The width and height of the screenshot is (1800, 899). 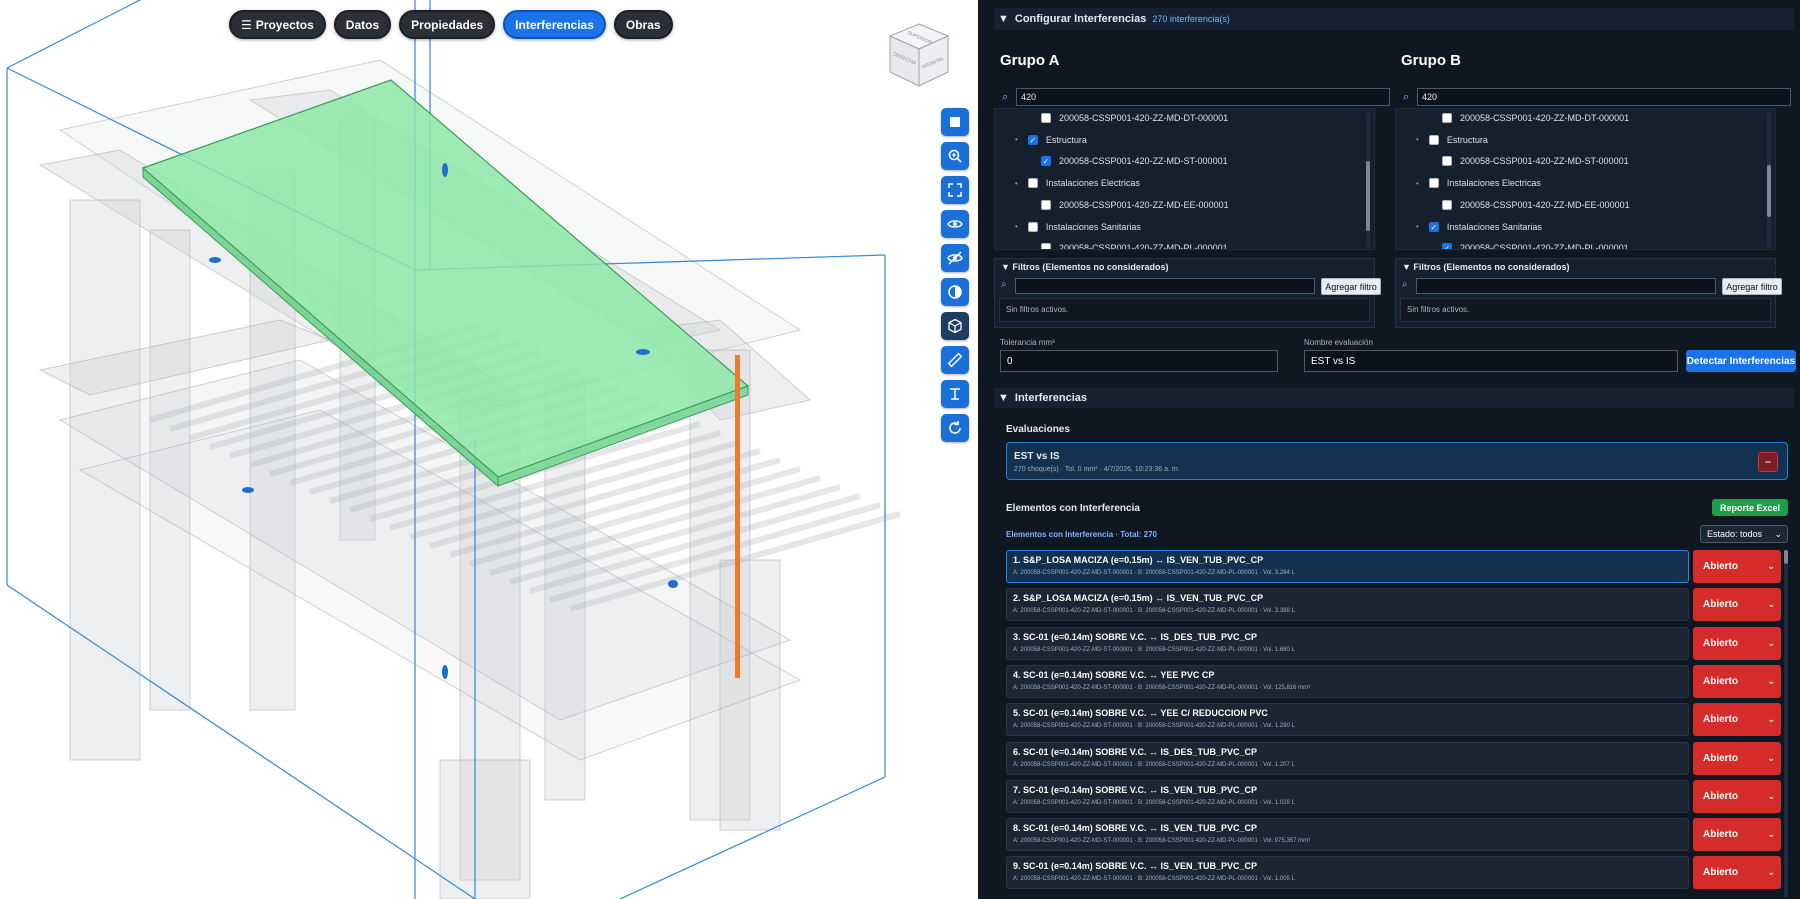 I want to click on menu-icon: ☰, so click(x=246, y=24).